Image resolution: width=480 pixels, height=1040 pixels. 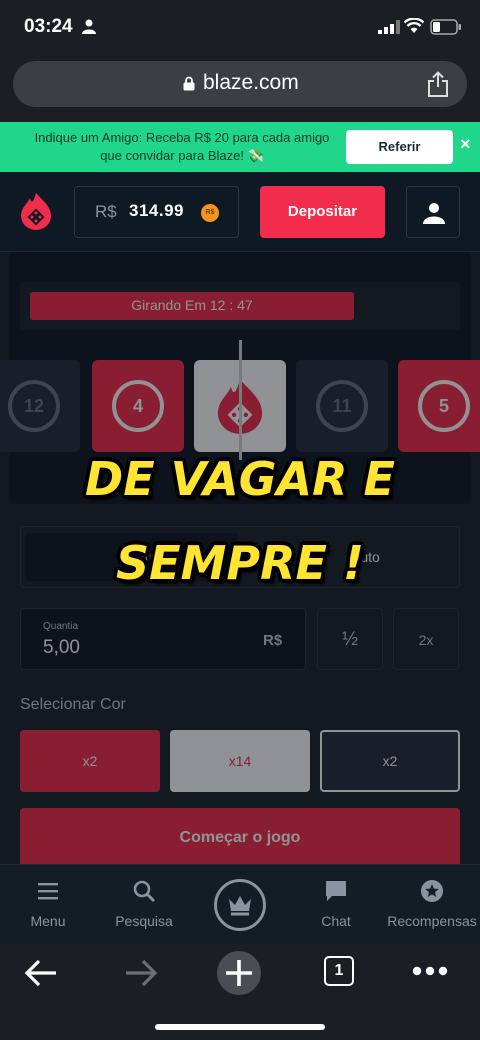 I want to click on nav-item-home, so click(x=240, y=905).